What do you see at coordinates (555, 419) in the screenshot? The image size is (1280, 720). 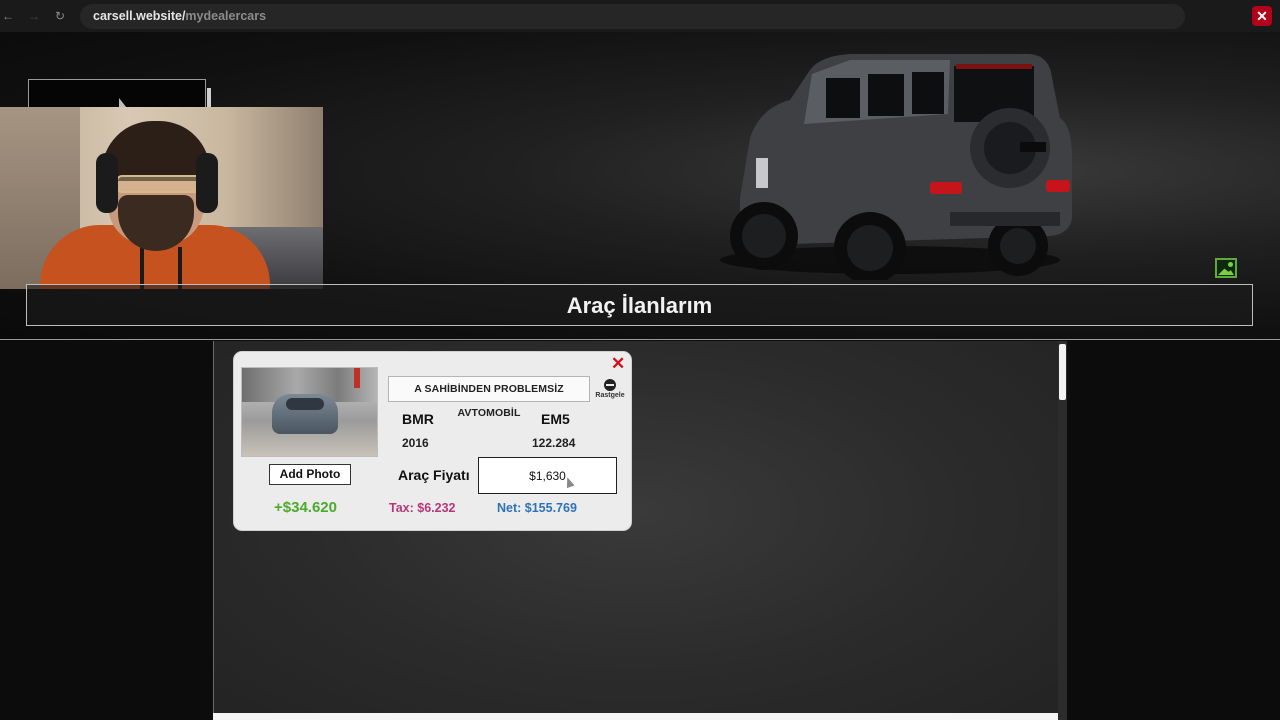 I see `car-model: EM5` at bounding box center [555, 419].